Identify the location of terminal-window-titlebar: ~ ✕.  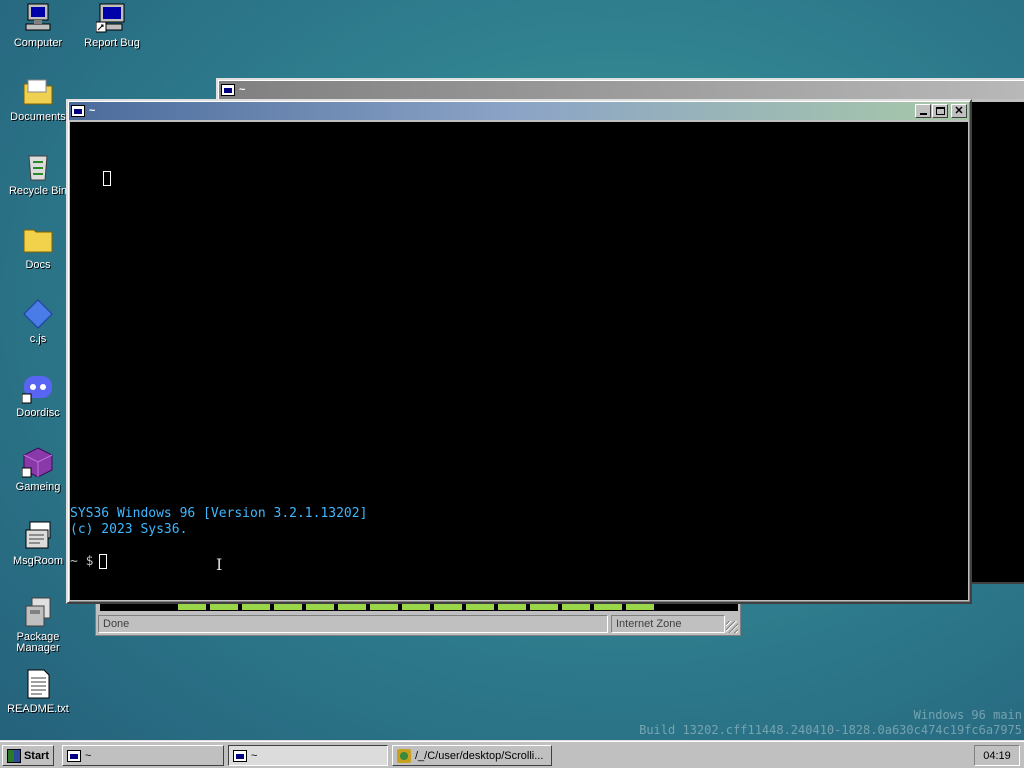
(519, 111).